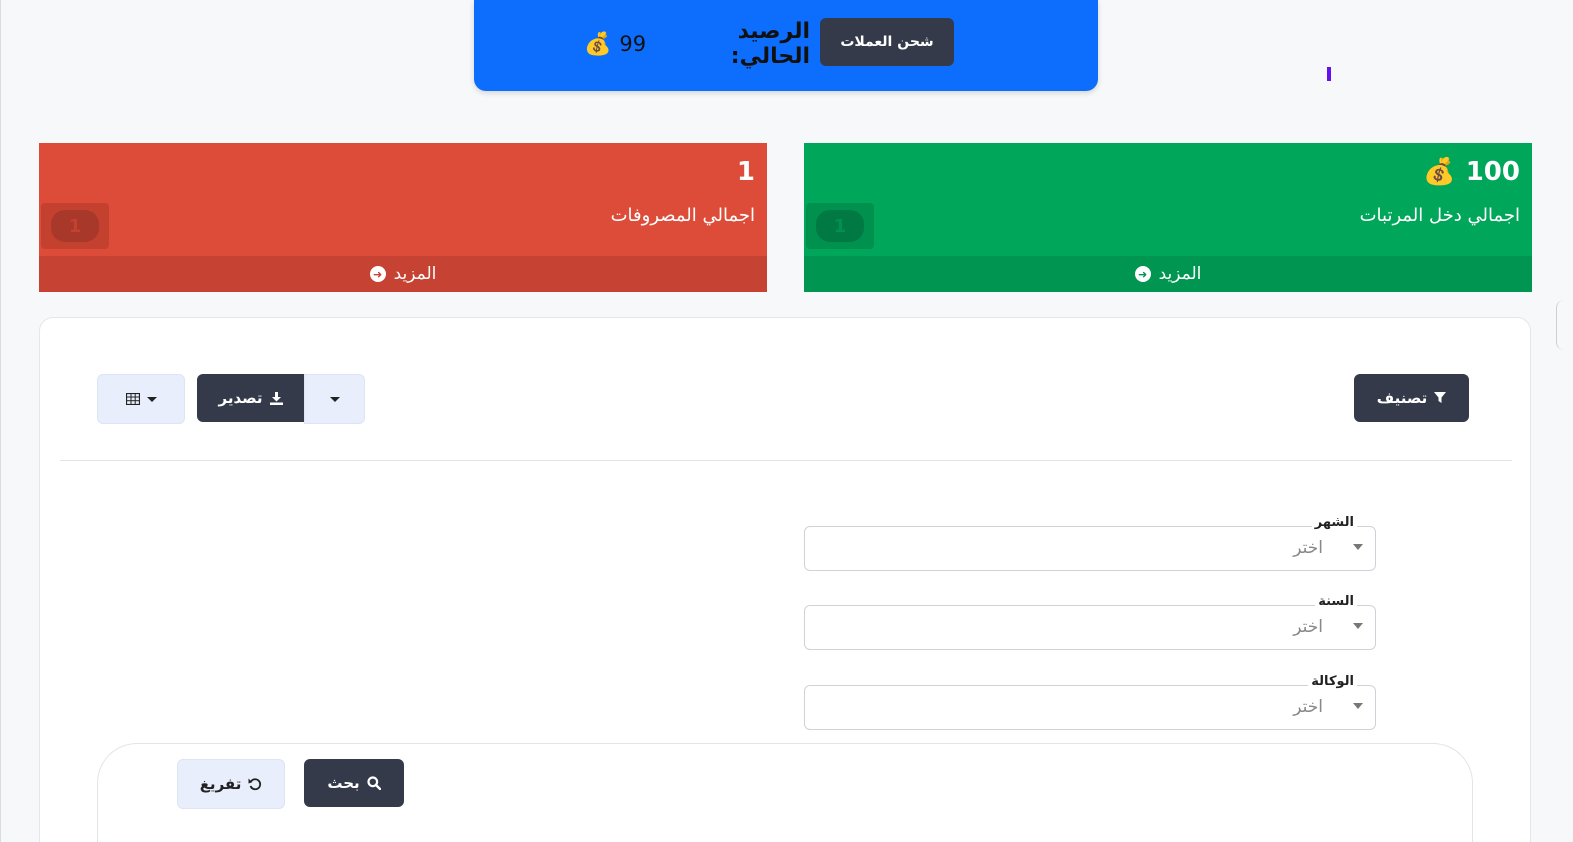 This screenshot has height=842, width=1573. I want to click on undo-icon, so click(255, 784).